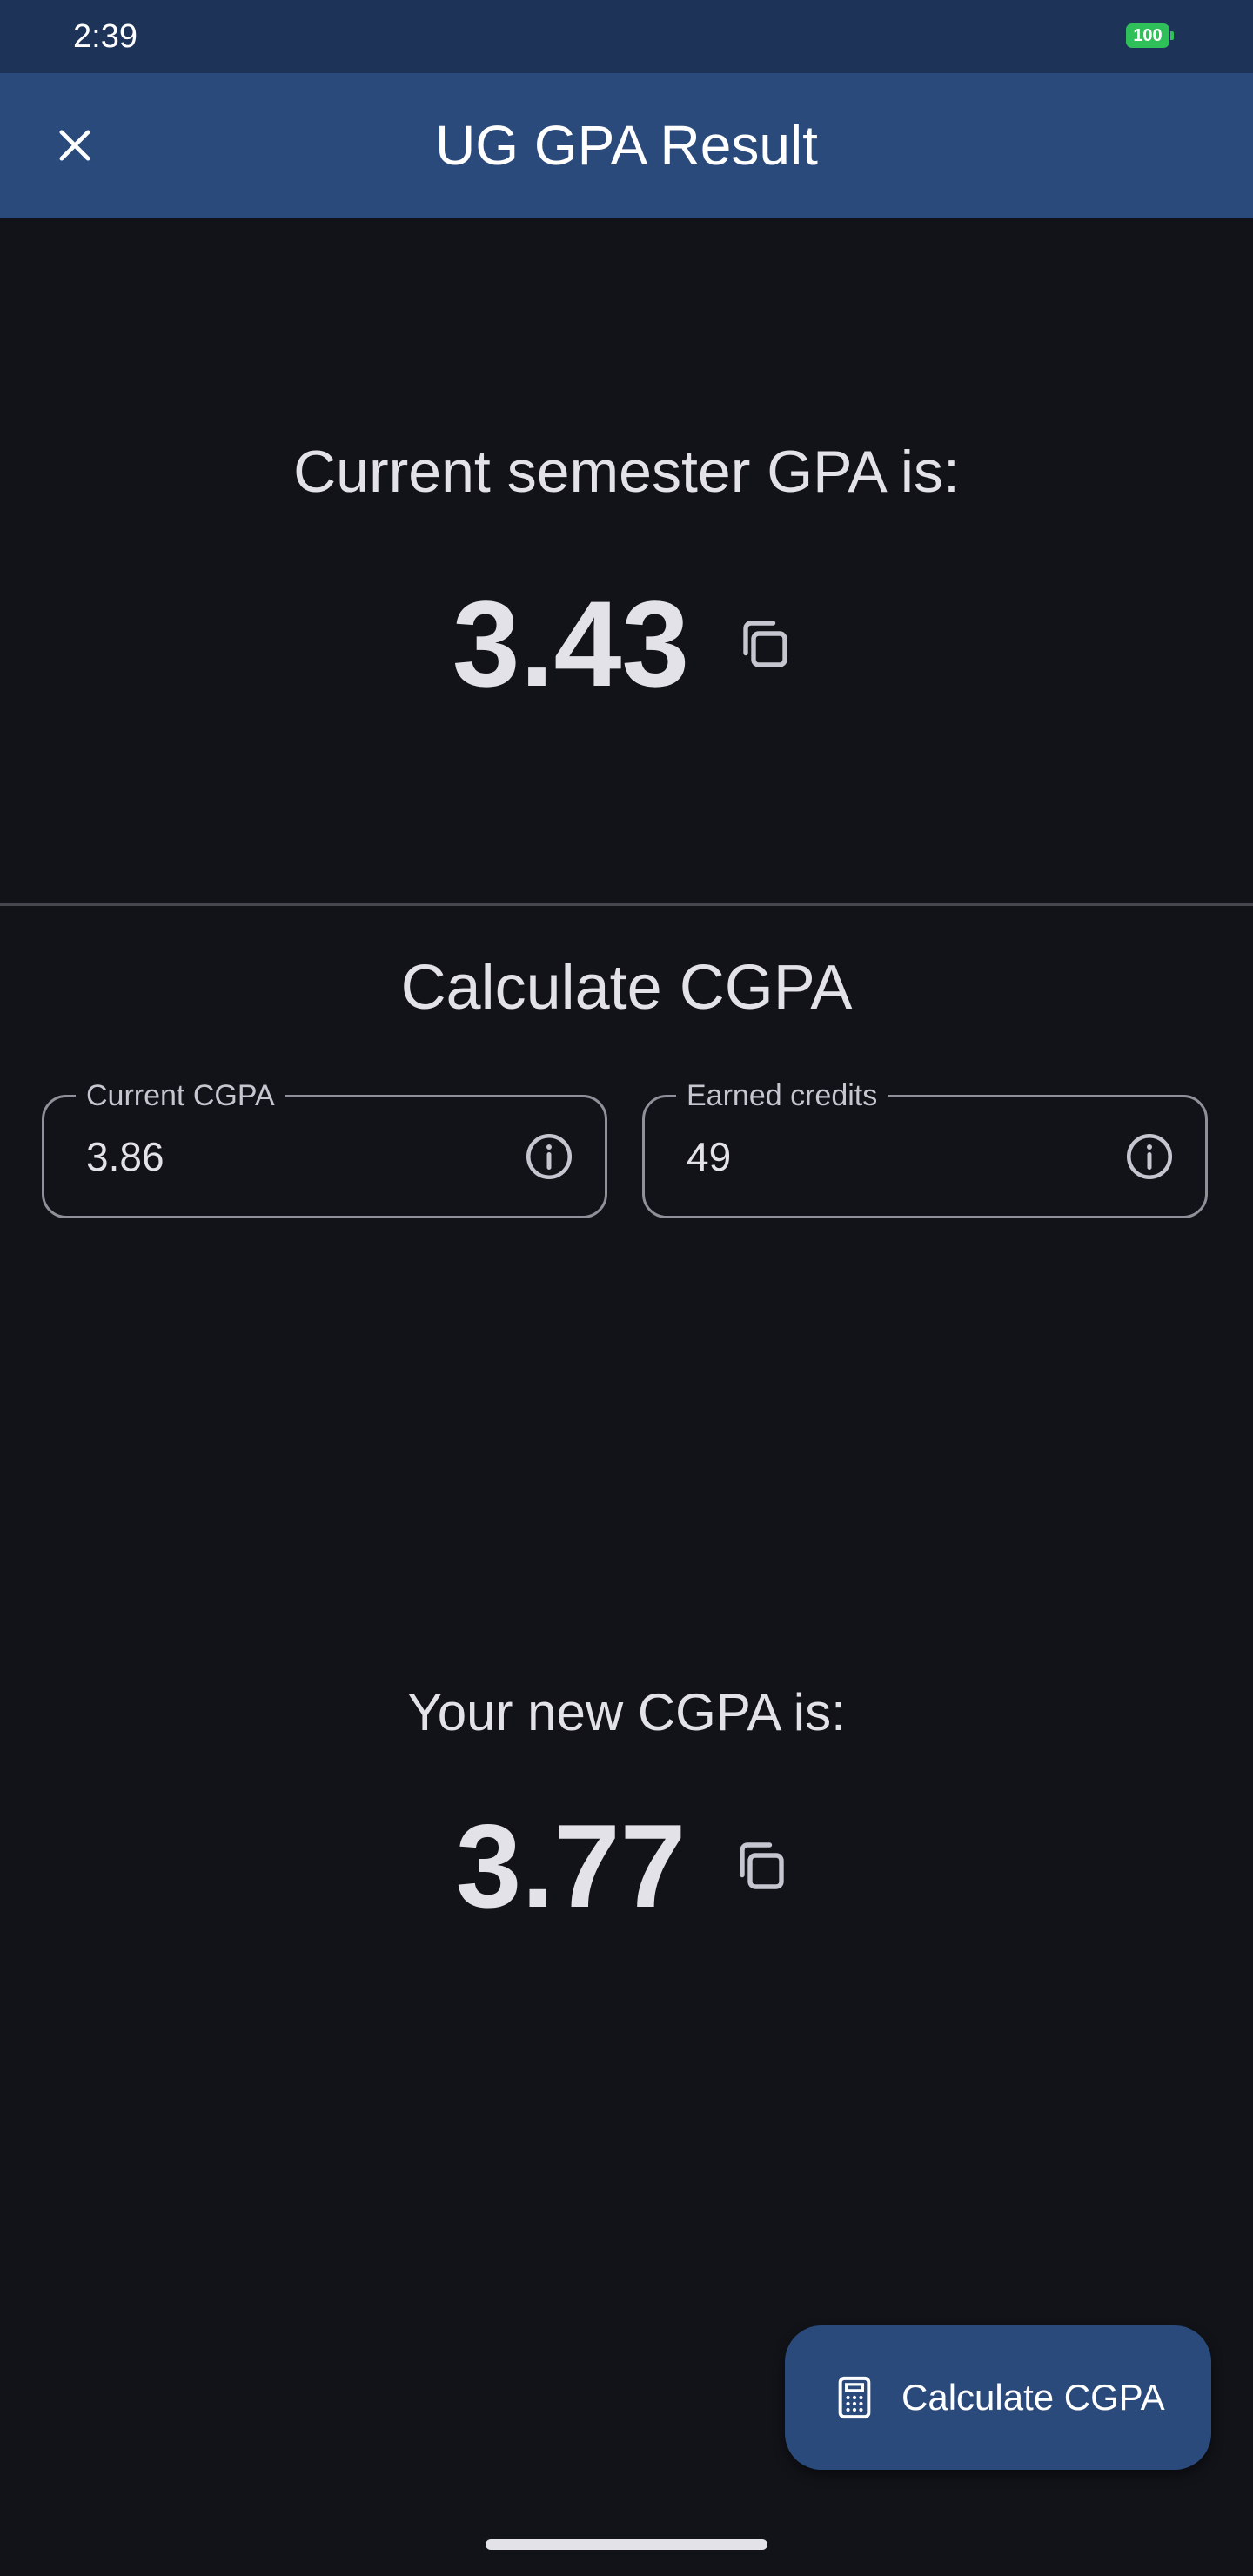  I want to click on earned-credits-input, so click(887, 1156).